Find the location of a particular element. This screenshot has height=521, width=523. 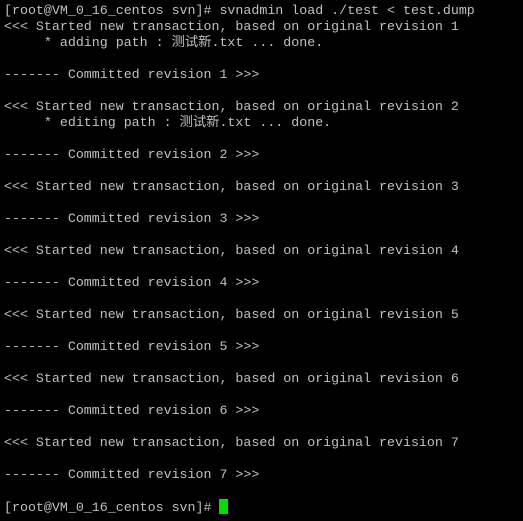

output-line: * adding path : 测试新.txt ... done. is located at coordinates (164, 42).